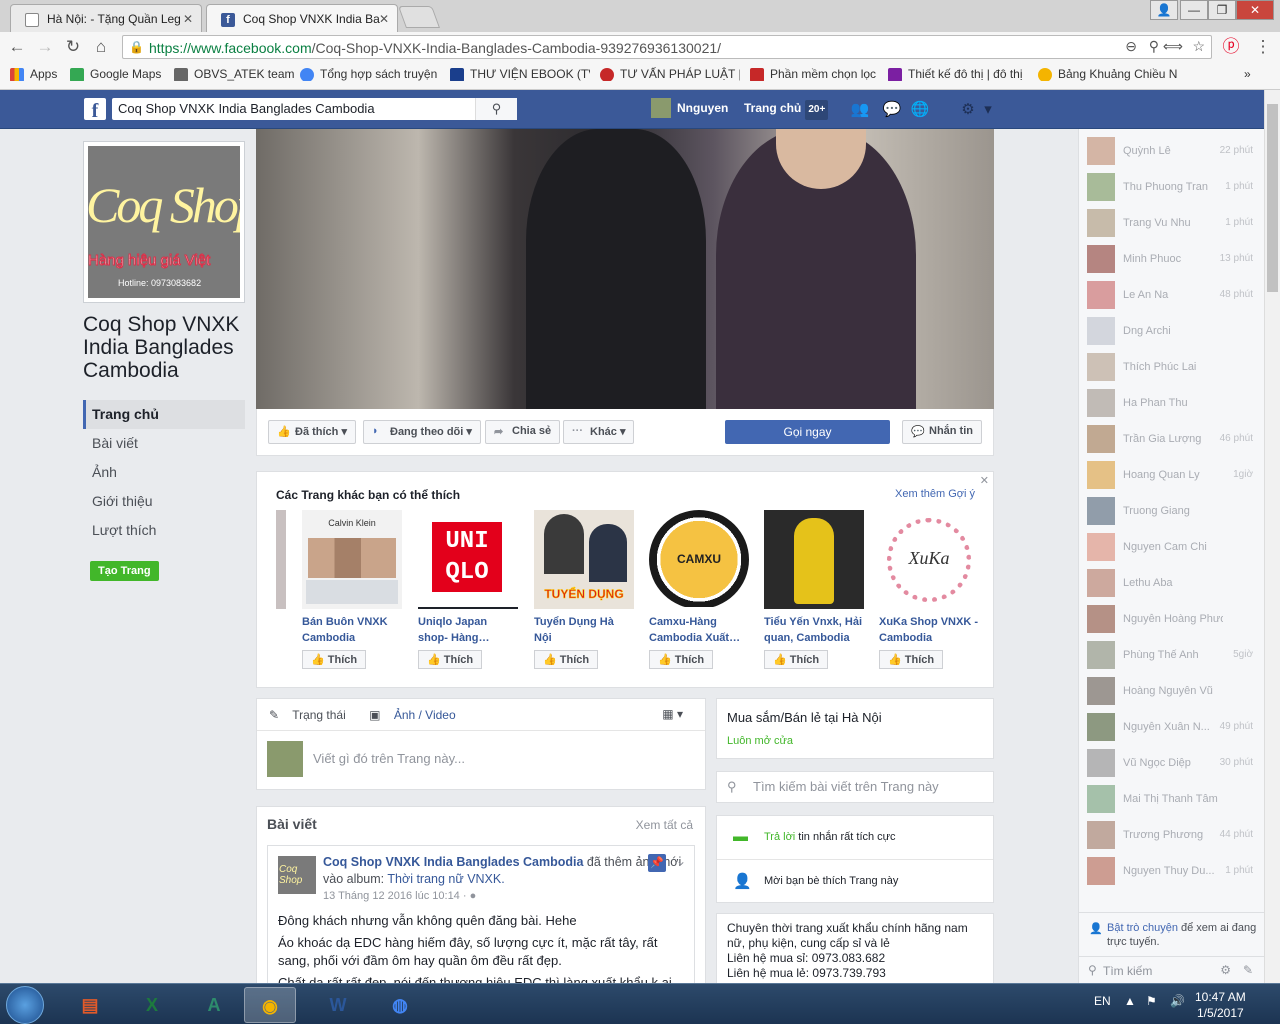 The height and width of the screenshot is (1024, 1280). What do you see at coordinates (1108, 74) in the screenshot?
I see `bookmark-chieu: Bảng Khuảng Chiều N` at bounding box center [1108, 74].